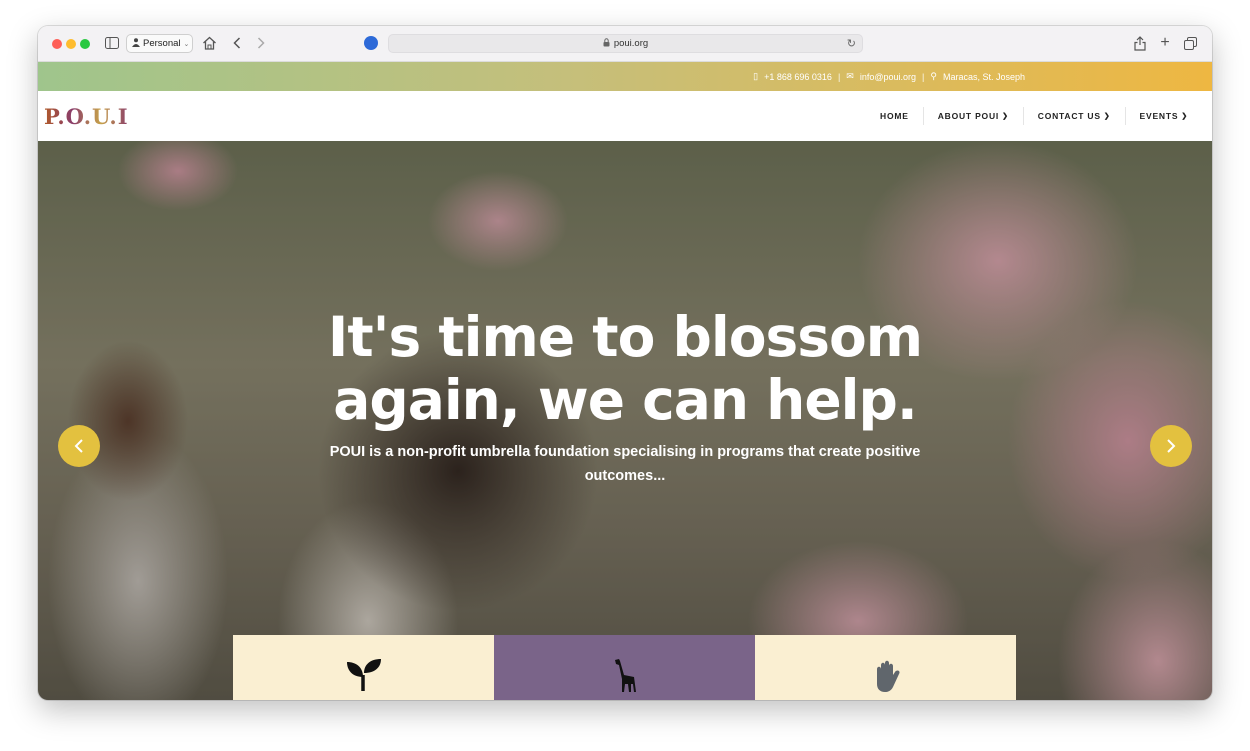 The width and height of the screenshot is (1250, 751). I want to click on email-link: info@poui.org, so click(888, 77).